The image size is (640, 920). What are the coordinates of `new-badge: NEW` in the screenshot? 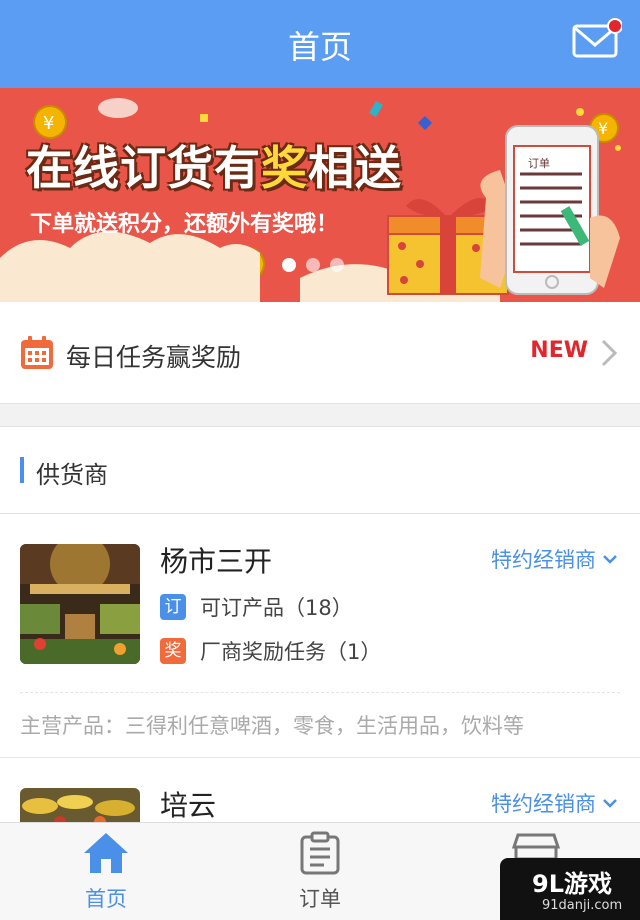 It's located at (559, 350).